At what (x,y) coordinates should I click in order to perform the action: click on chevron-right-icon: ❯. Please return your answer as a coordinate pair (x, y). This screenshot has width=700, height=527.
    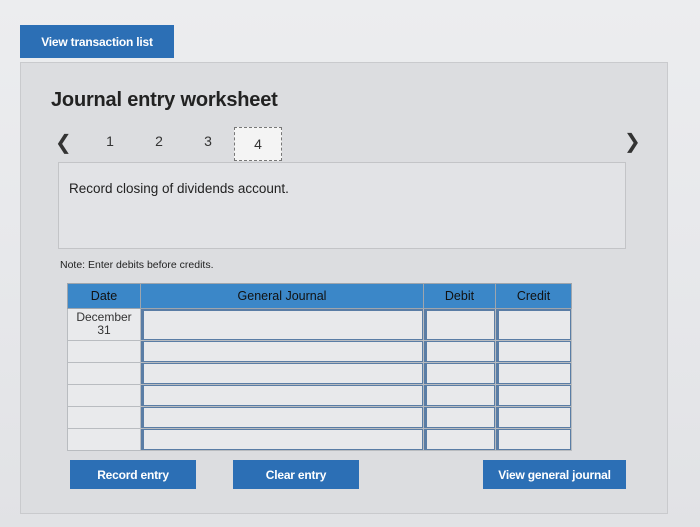
    Looking at the image, I should click on (632, 141).